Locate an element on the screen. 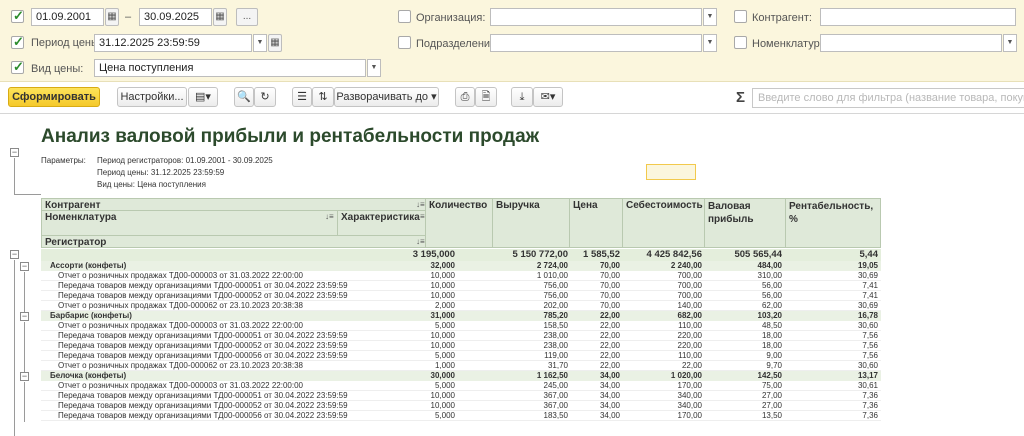 This screenshot has width=1024, height=436. expand-to-button: Разворачивать до ▾ is located at coordinates (386, 97).